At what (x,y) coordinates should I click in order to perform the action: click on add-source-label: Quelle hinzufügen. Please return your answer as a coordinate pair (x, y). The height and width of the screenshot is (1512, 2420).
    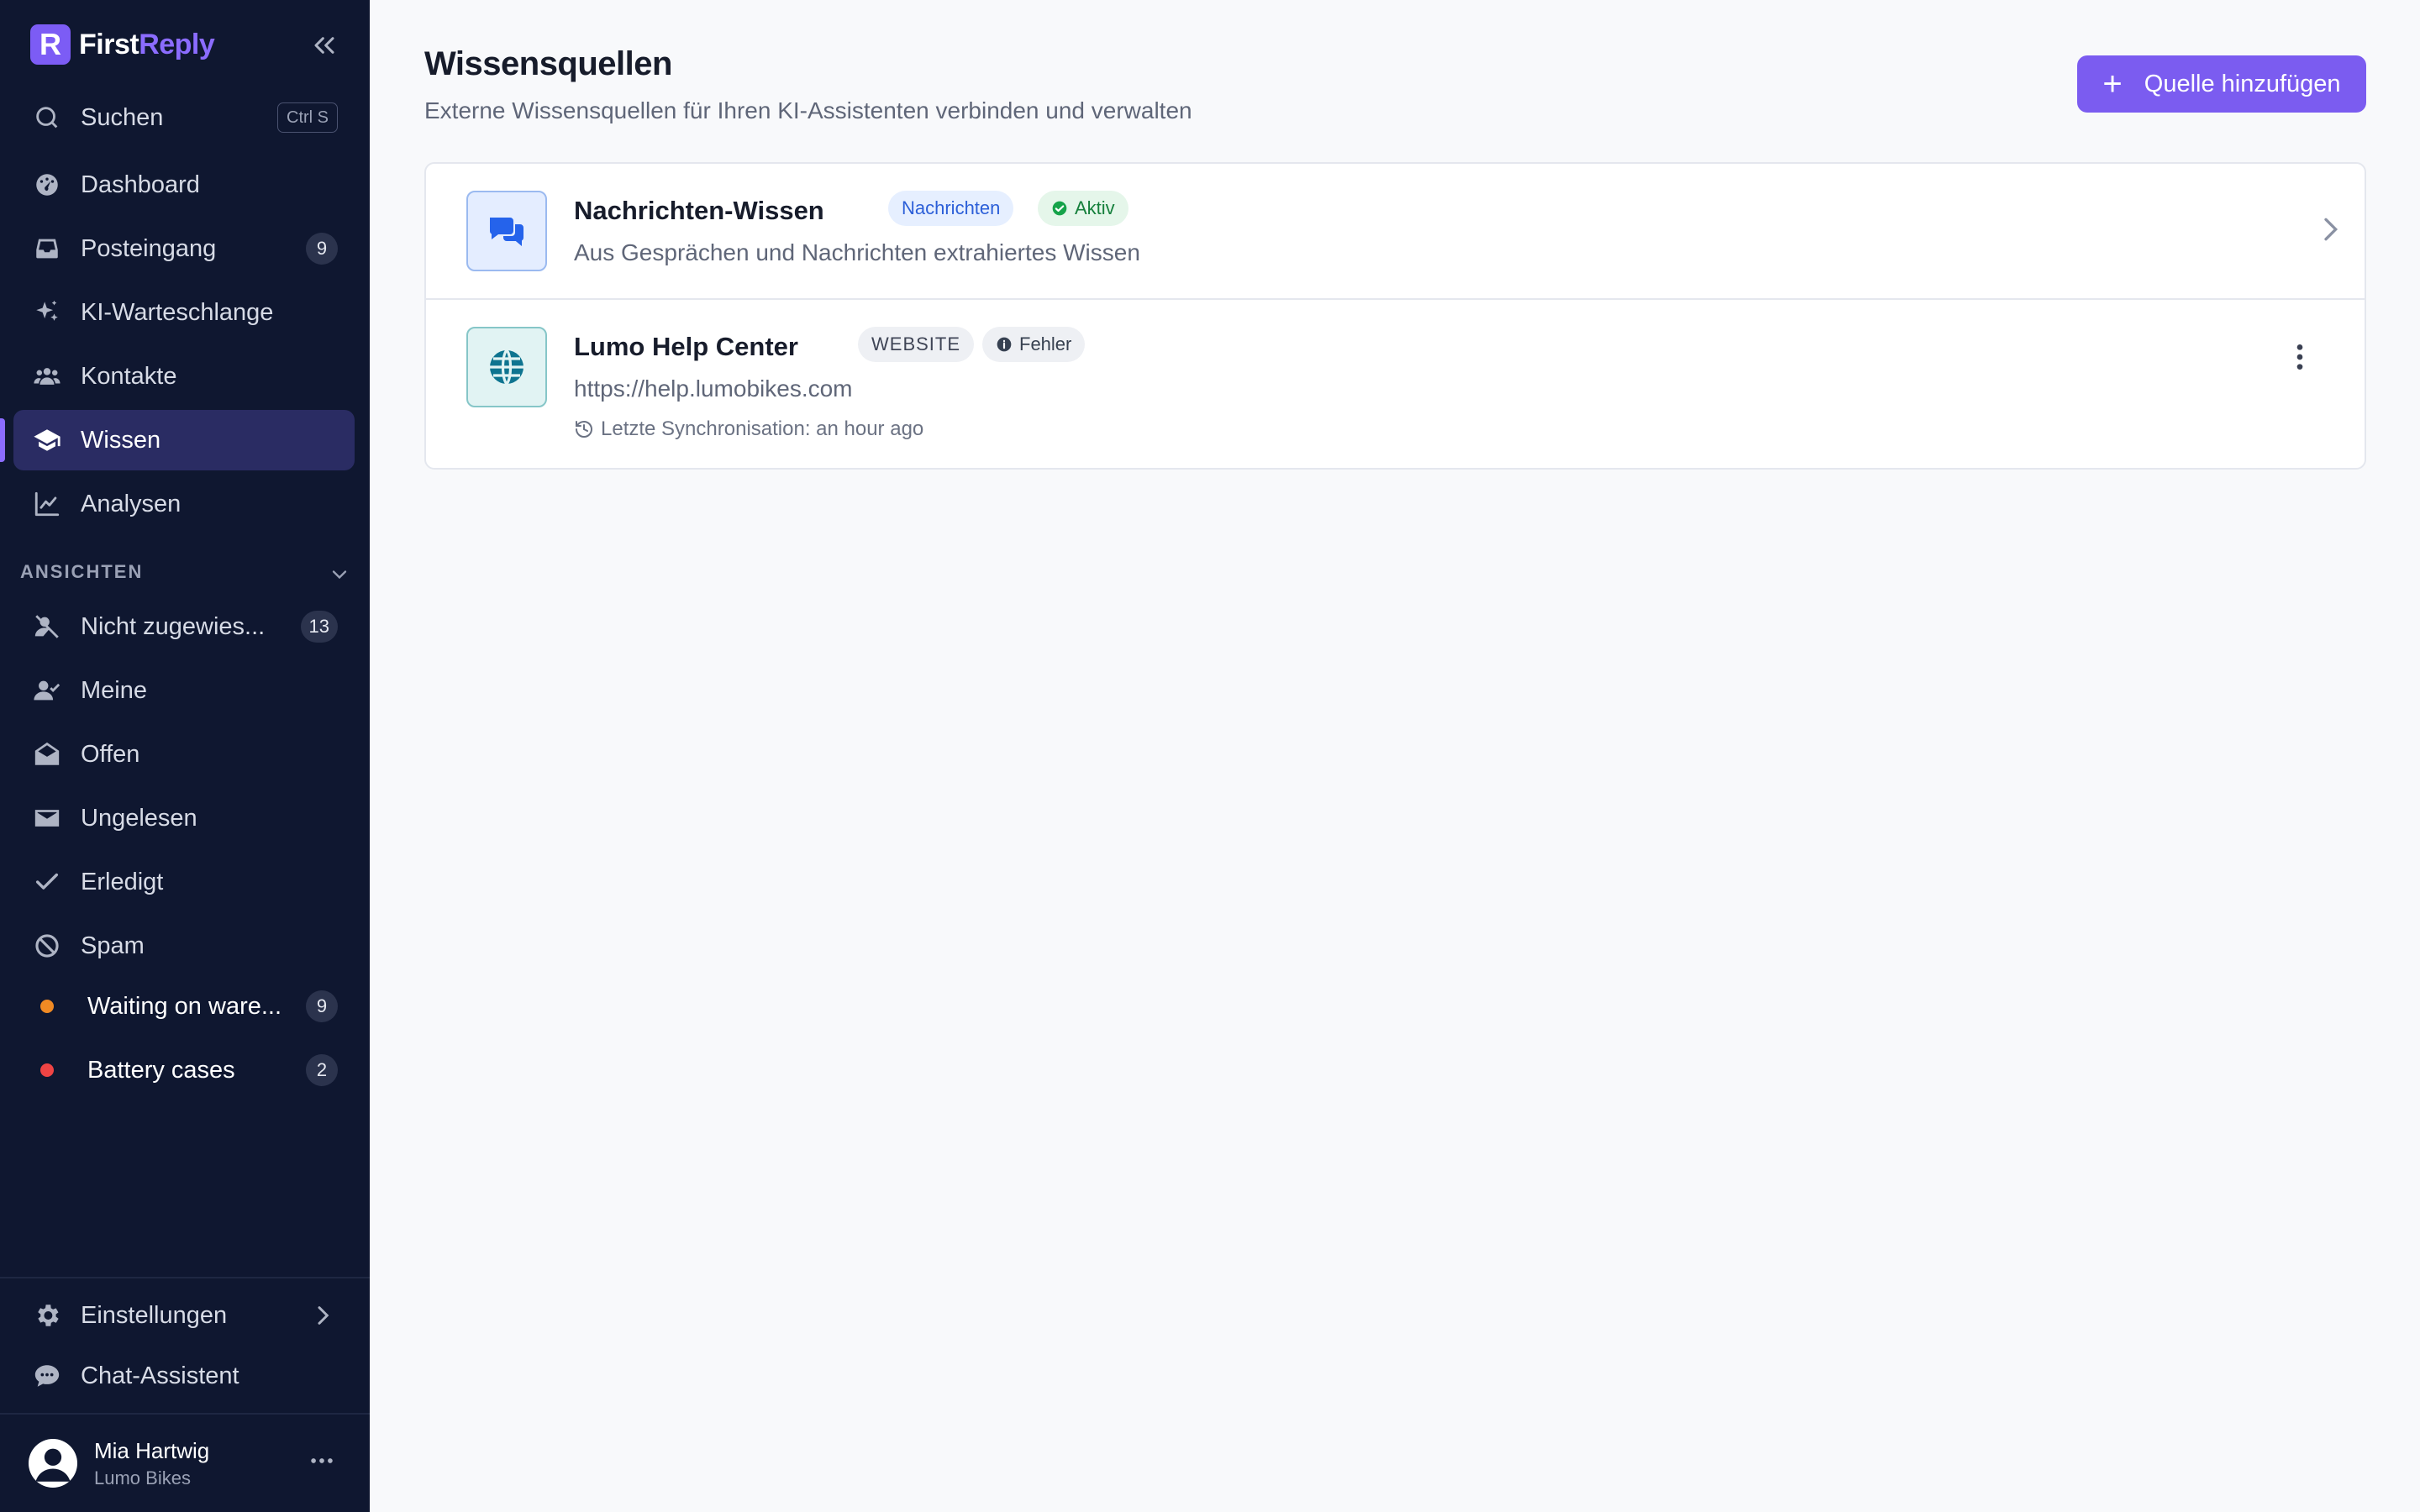
    Looking at the image, I should click on (2242, 83).